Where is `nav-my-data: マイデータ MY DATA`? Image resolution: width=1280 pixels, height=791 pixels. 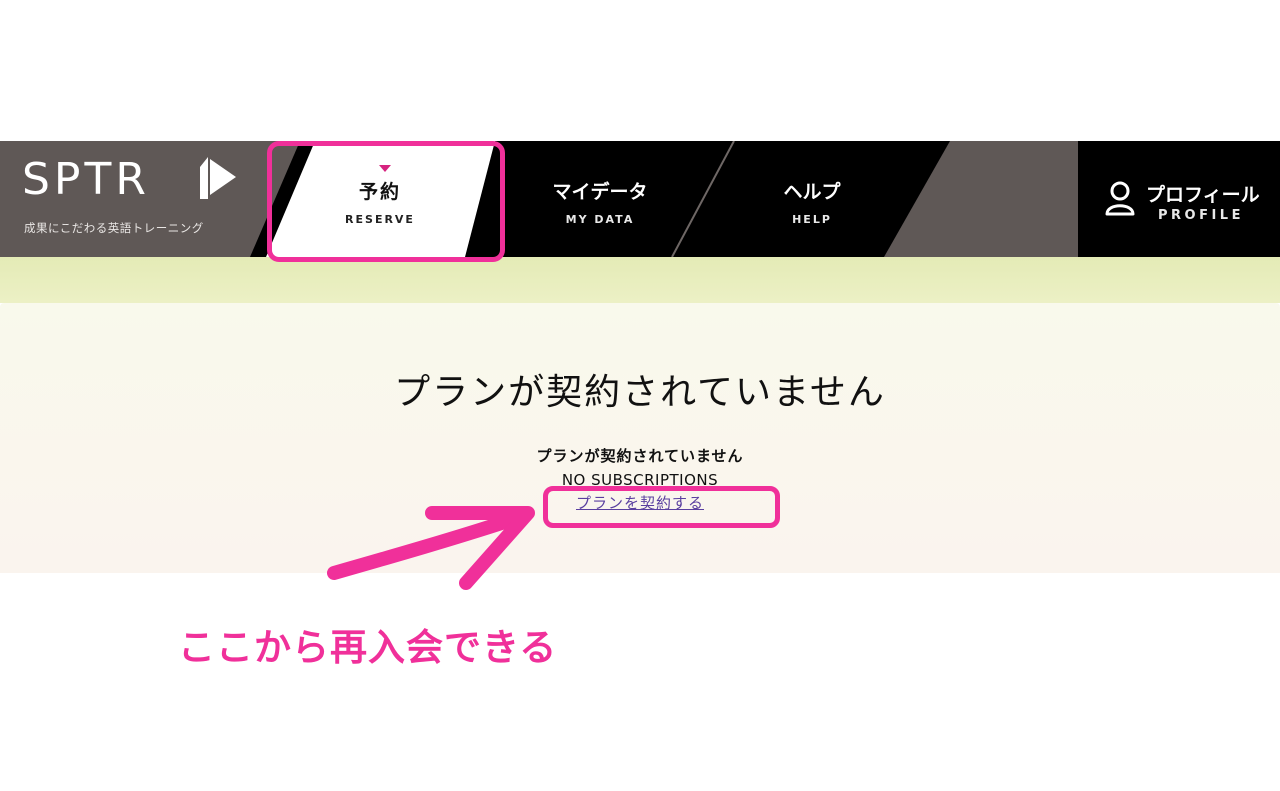 nav-my-data: マイデータ MY DATA is located at coordinates (600, 199).